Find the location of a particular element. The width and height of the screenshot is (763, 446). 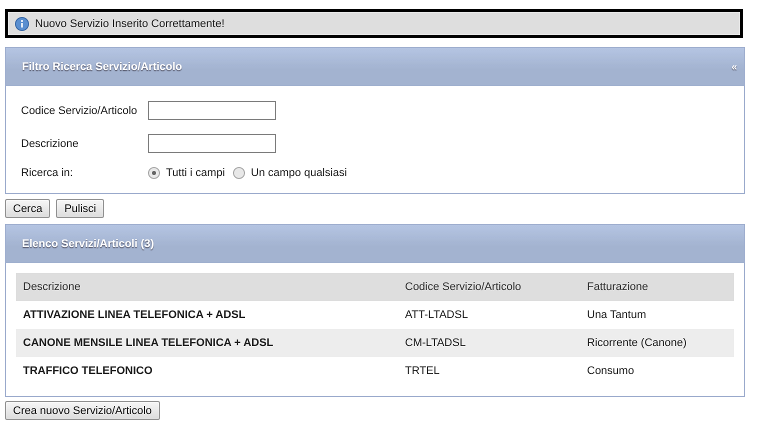

field-label: Ricerca in: is located at coordinates (47, 173).